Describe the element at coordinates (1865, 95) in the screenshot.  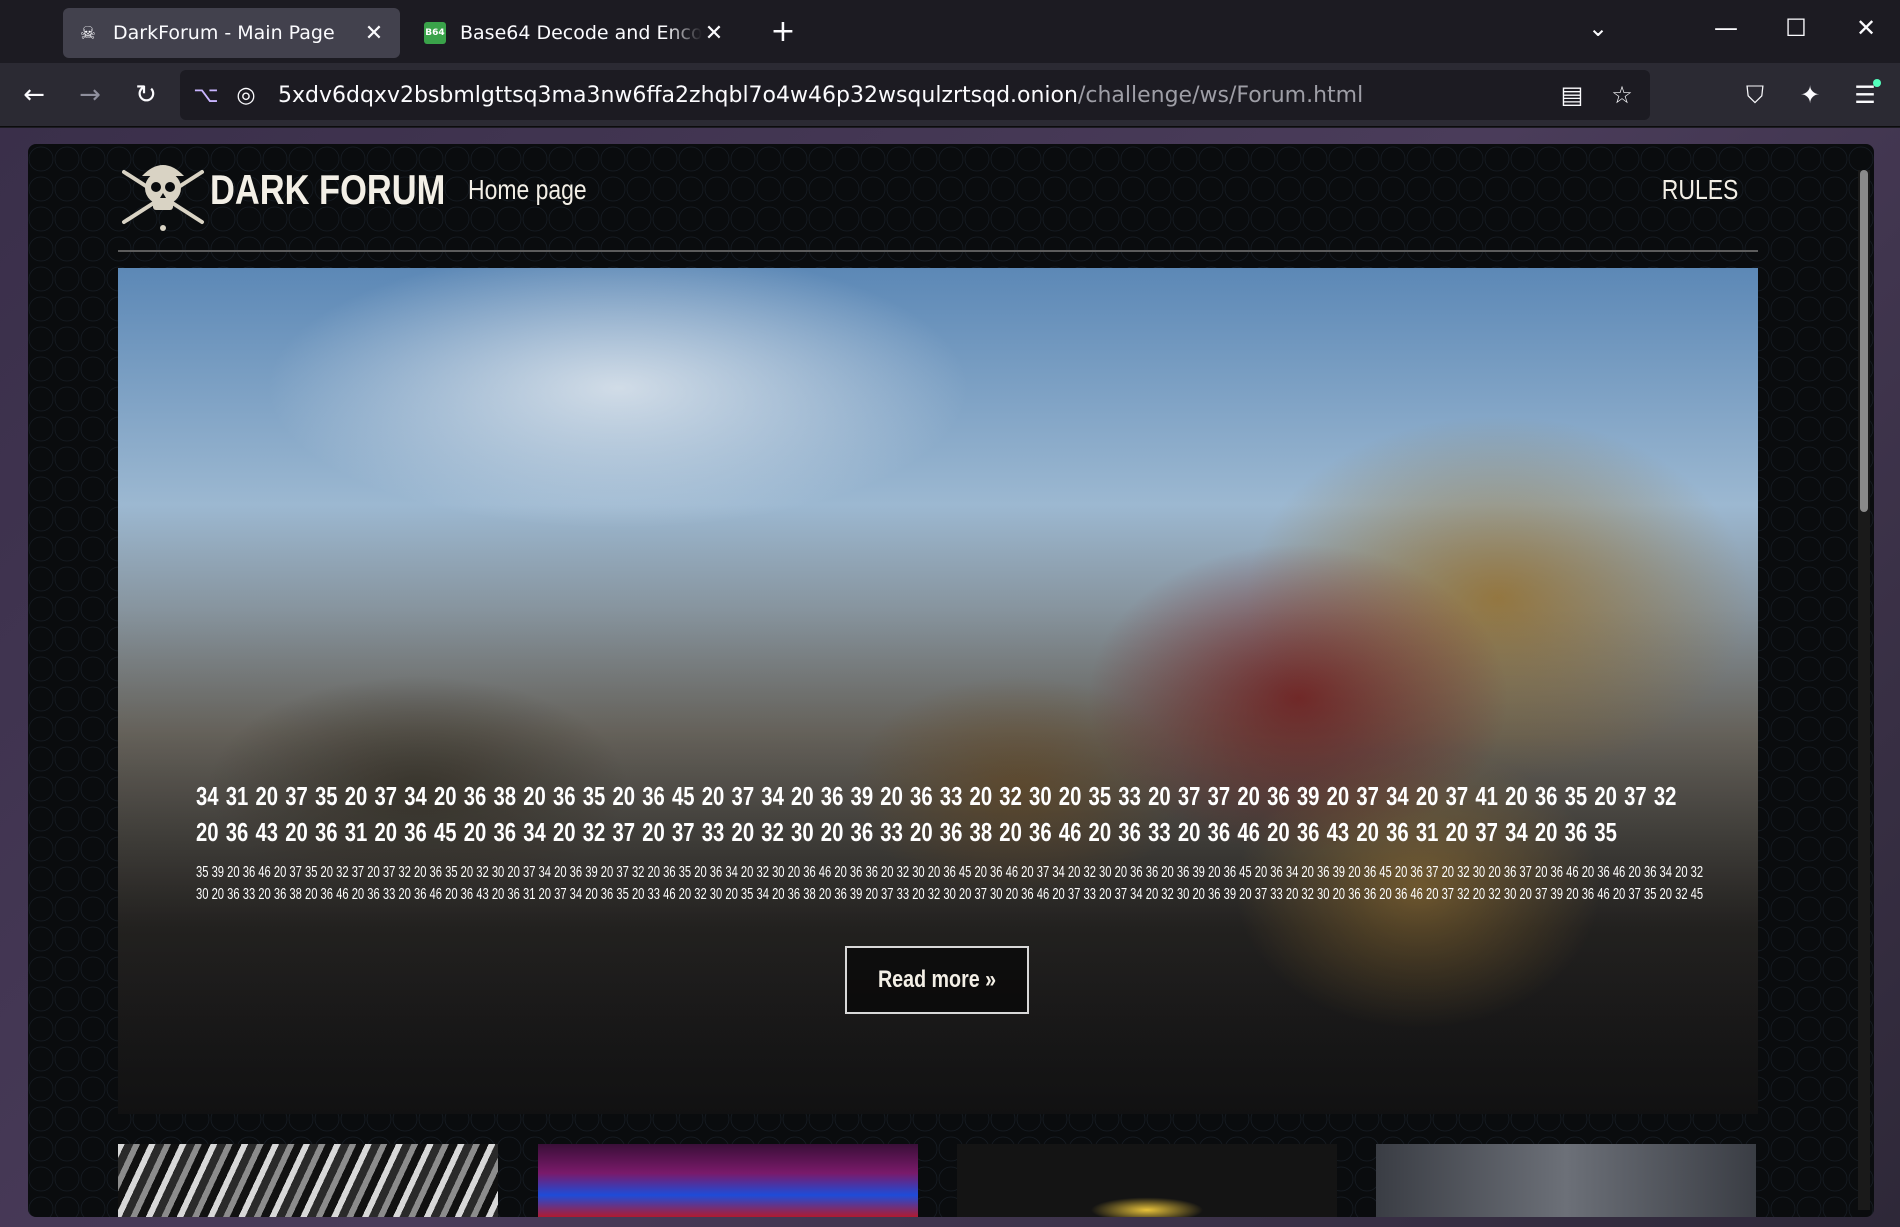
I see `menu-icon: ☰` at that location.